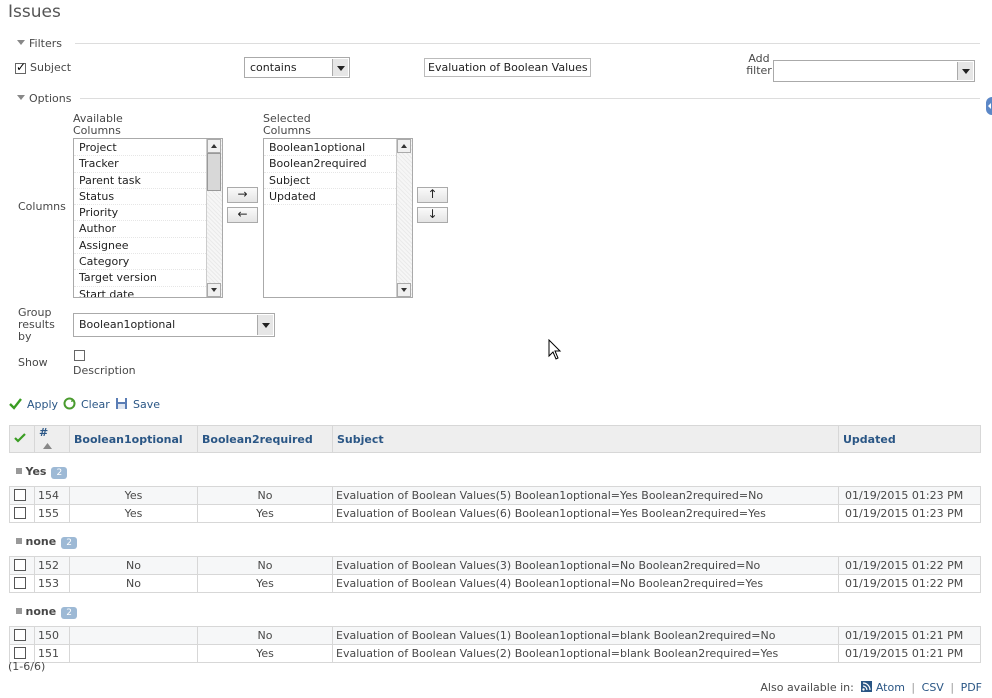 Image resolution: width=992 pixels, height=698 pixels. What do you see at coordinates (44, 98) in the screenshot?
I see `options-legend: Options` at bounding box center [44, 98].